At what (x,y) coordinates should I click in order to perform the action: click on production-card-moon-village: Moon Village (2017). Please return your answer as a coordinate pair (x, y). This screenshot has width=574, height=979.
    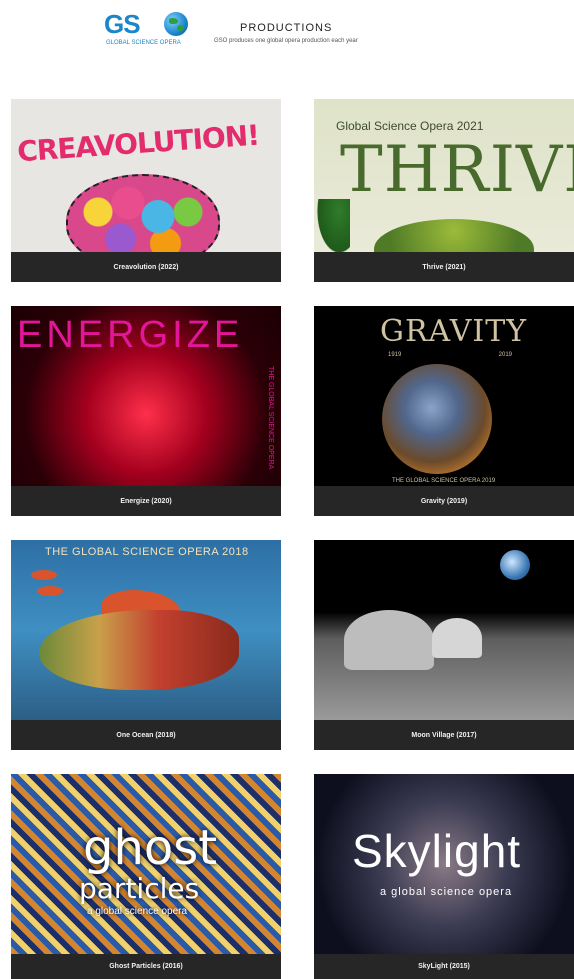
    Looking at the image, I should click on (444, 645).